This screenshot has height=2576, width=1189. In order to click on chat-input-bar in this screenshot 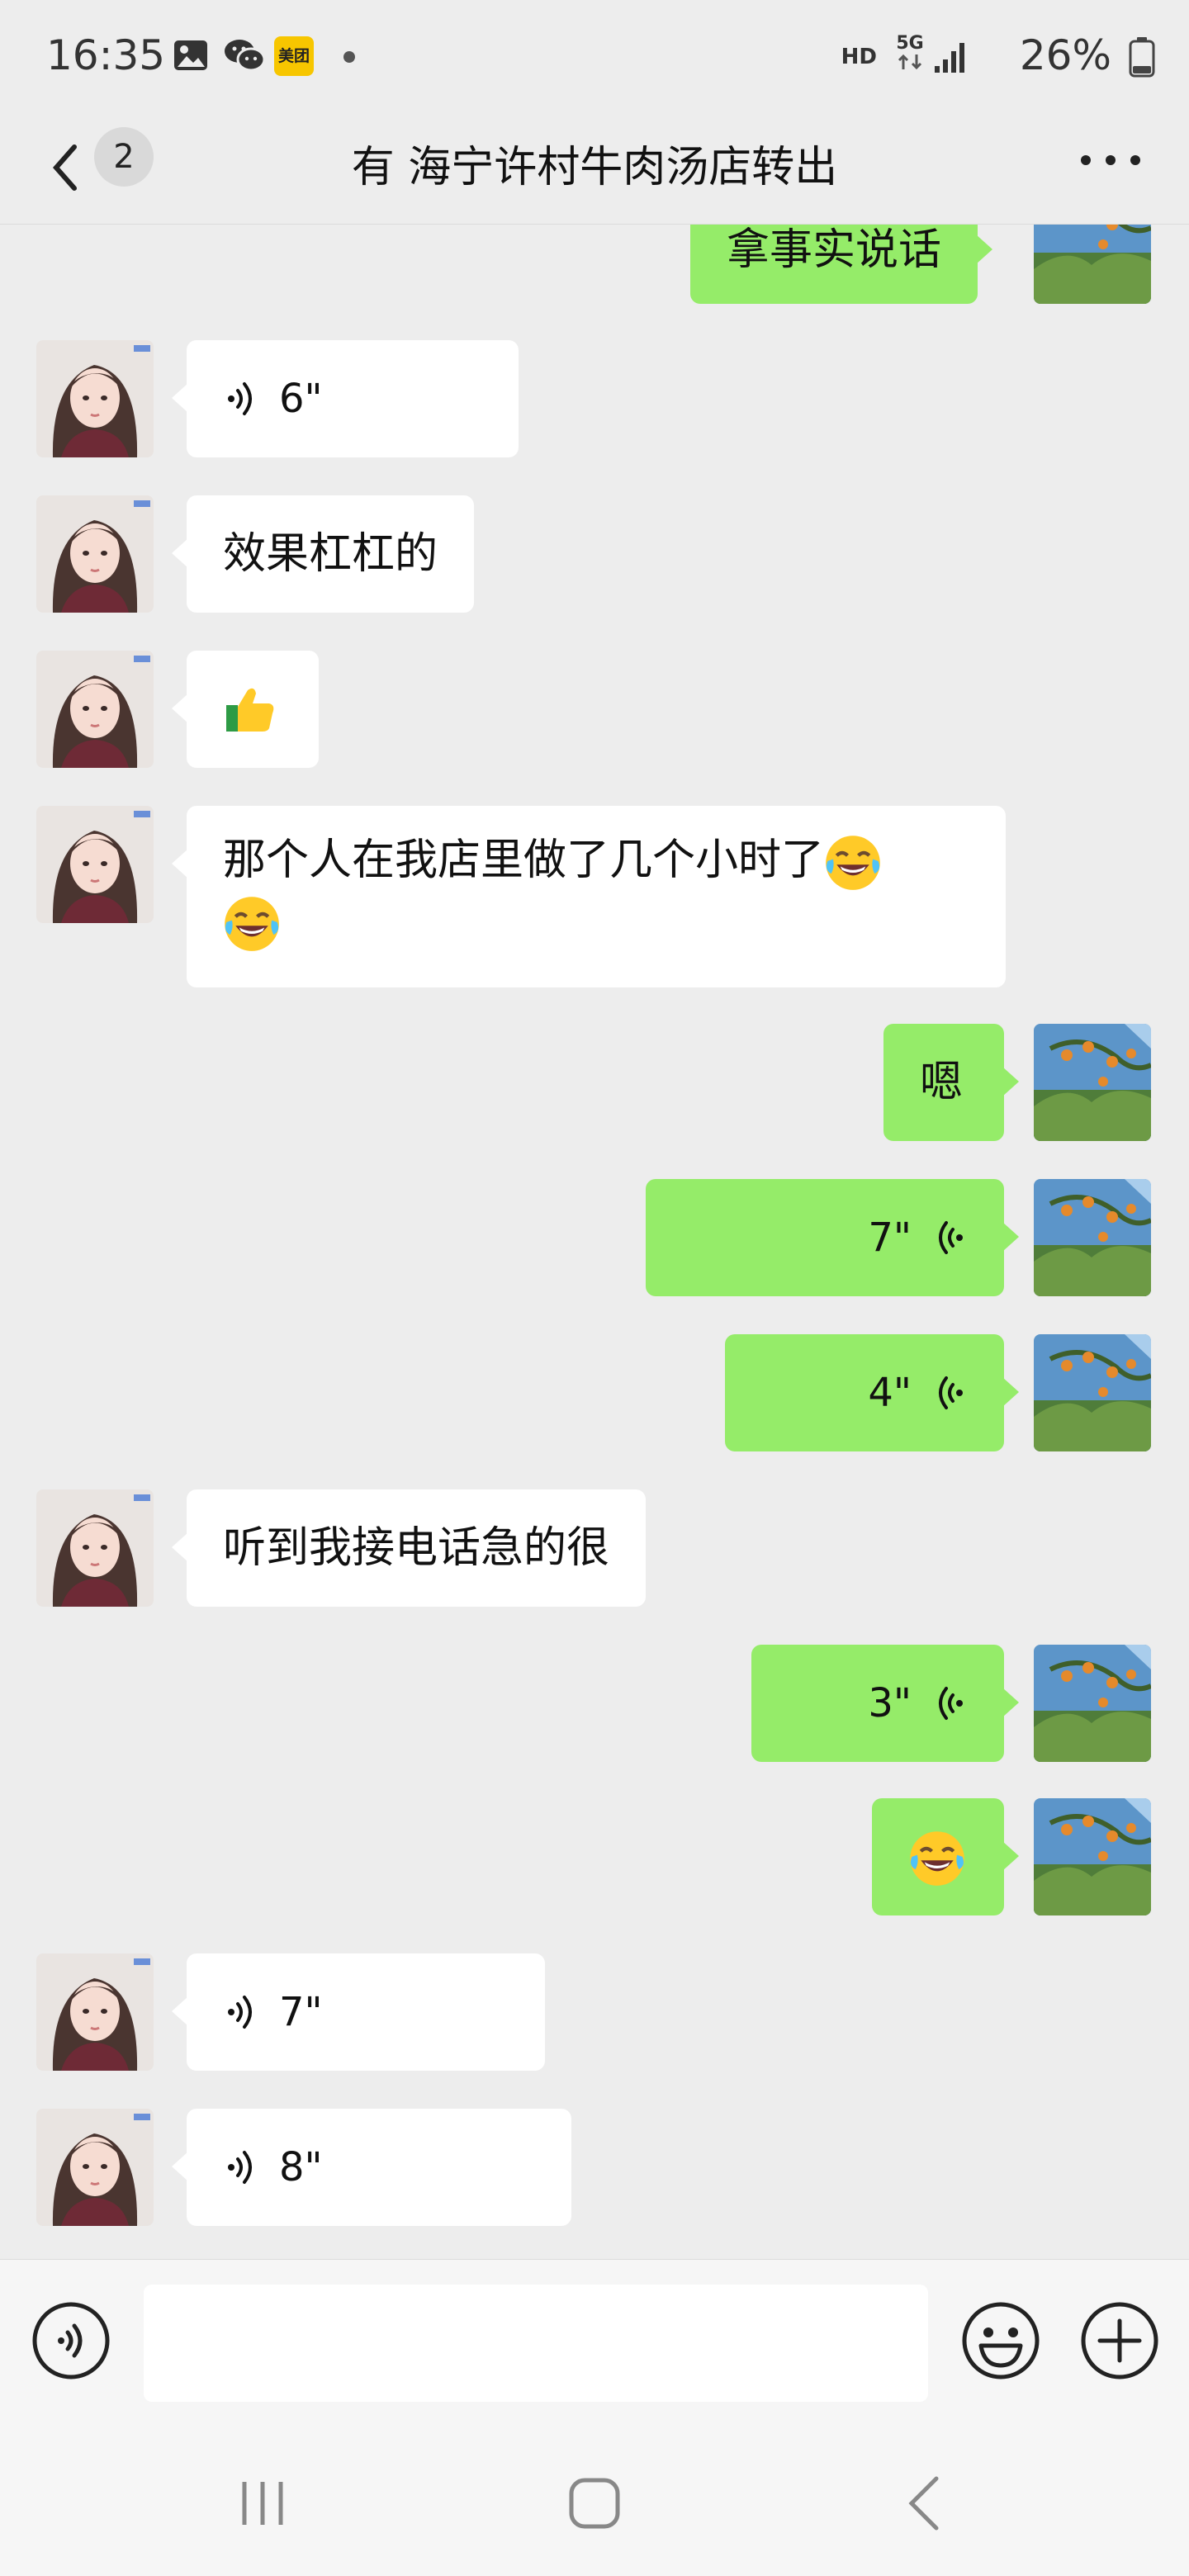, I will do `click(594, 2341)`.